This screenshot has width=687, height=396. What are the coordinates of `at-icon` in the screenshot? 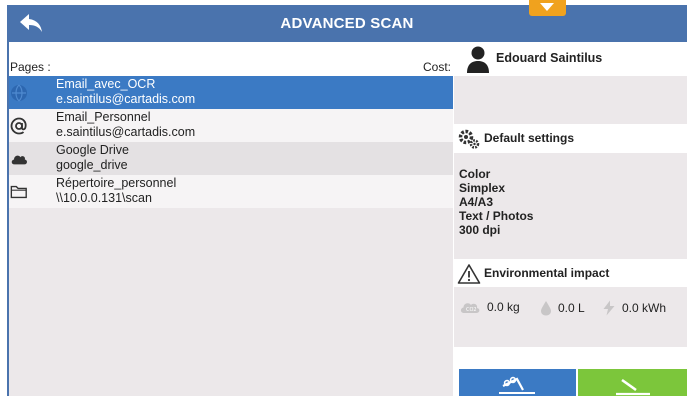 It's located at (19, 126).